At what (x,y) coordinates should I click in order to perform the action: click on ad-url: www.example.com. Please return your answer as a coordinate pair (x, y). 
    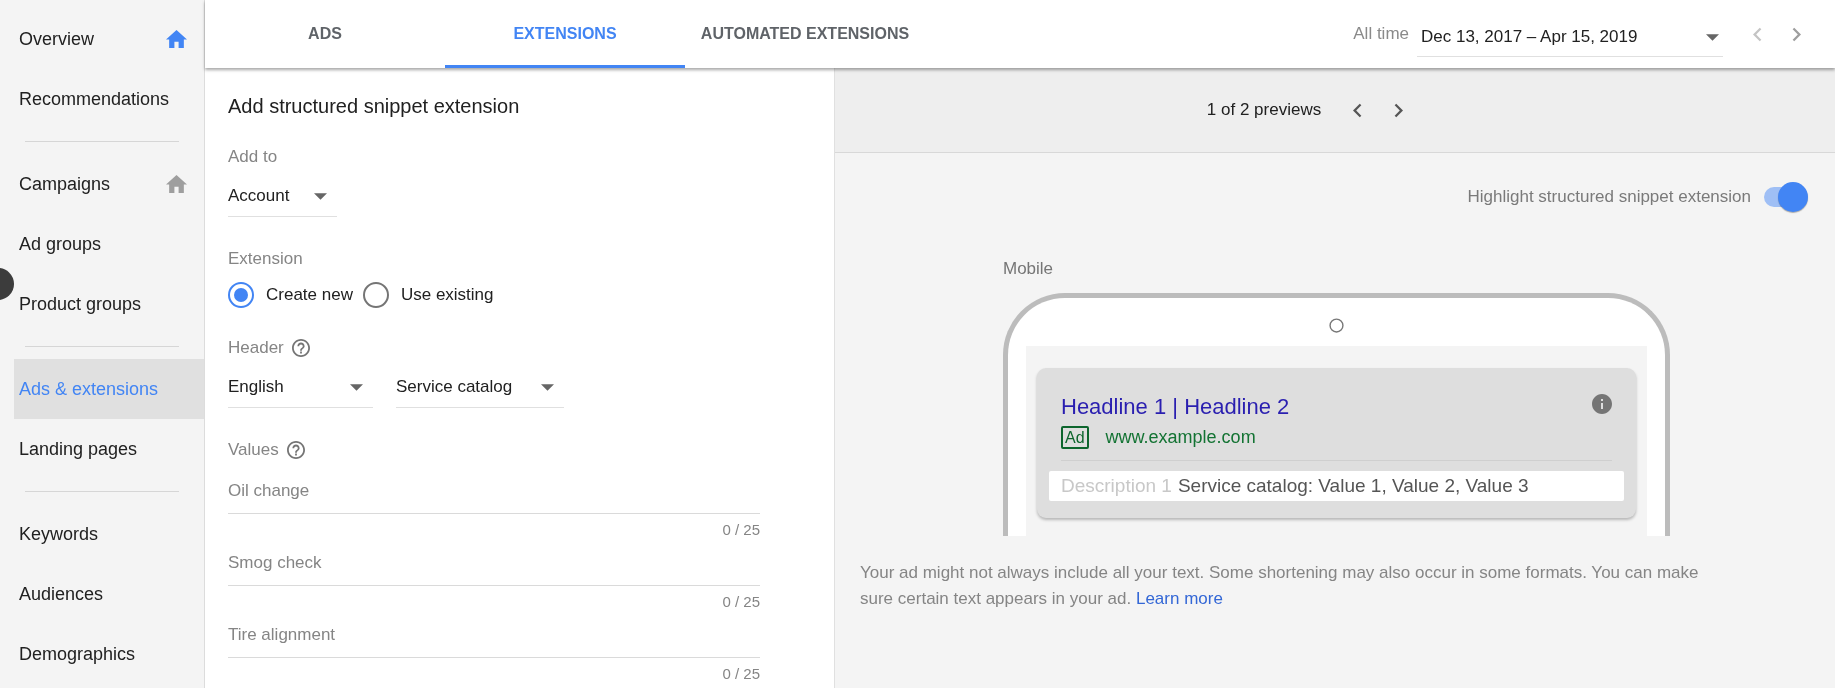
    Looking at the image, I should click on (1180, 437).